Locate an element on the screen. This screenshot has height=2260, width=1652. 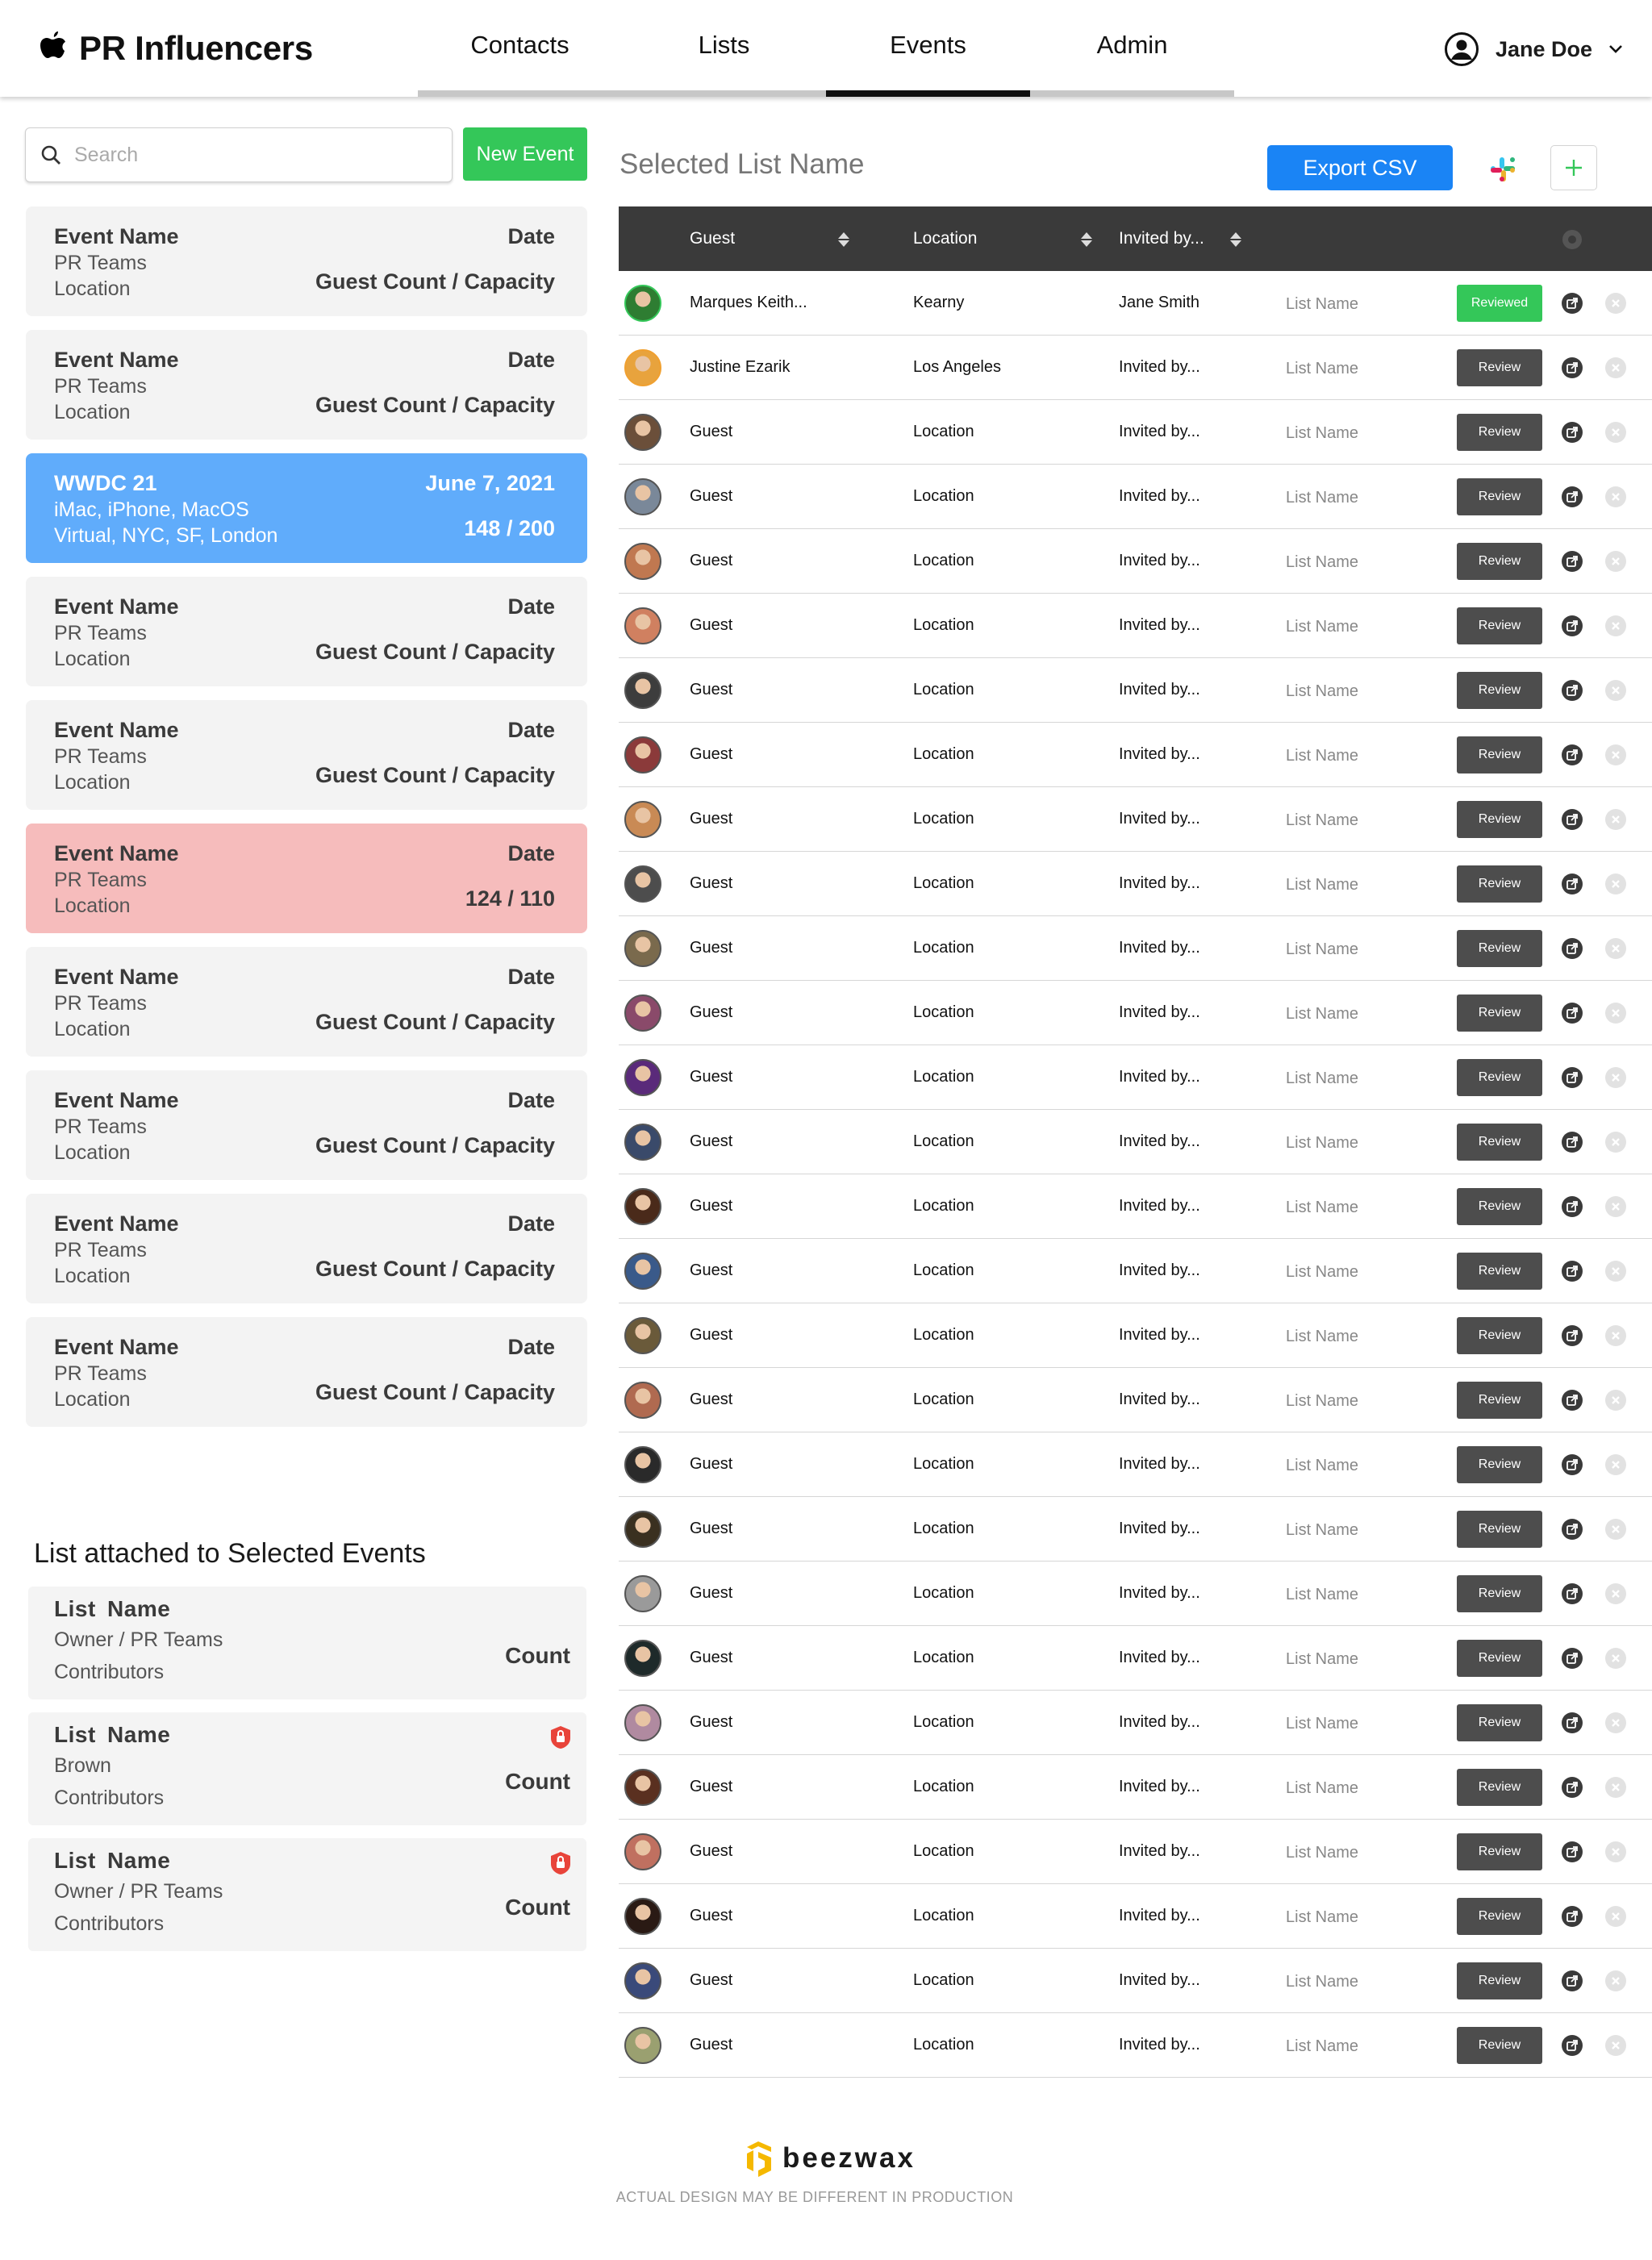
export-csv-button: Export CSV is located at coordinates (1360, 167).